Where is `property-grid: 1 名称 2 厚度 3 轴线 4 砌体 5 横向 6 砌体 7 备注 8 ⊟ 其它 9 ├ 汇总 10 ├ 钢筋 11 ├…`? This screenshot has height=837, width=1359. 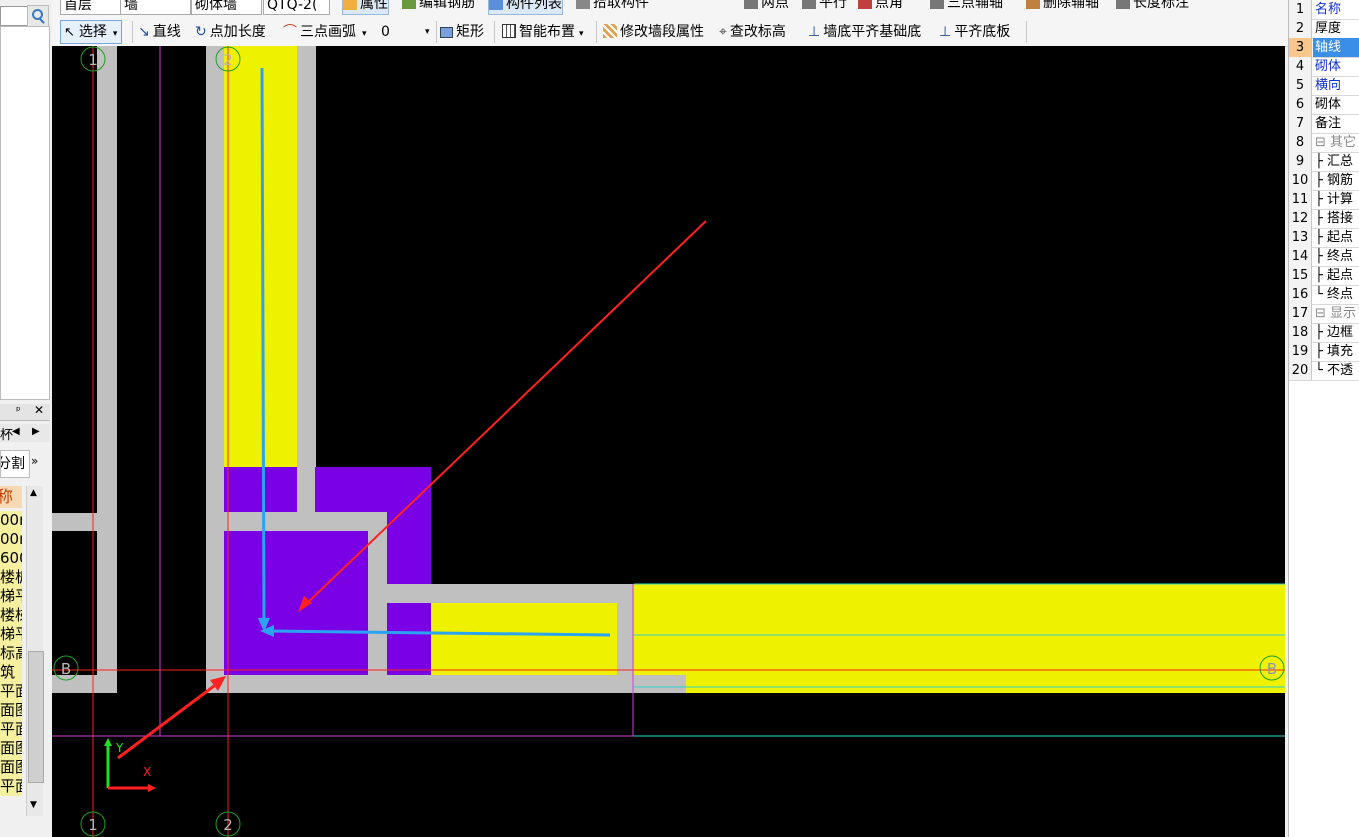
property-grid: 1 名称 2 厚度 3 轴线 4 砌体 5 横向 6 砌体 7 备注 8 ⊟ 其它 9 ├ 汇总 10 ├ 钢筋 11 ├… is located at coordinates (1323, 418).